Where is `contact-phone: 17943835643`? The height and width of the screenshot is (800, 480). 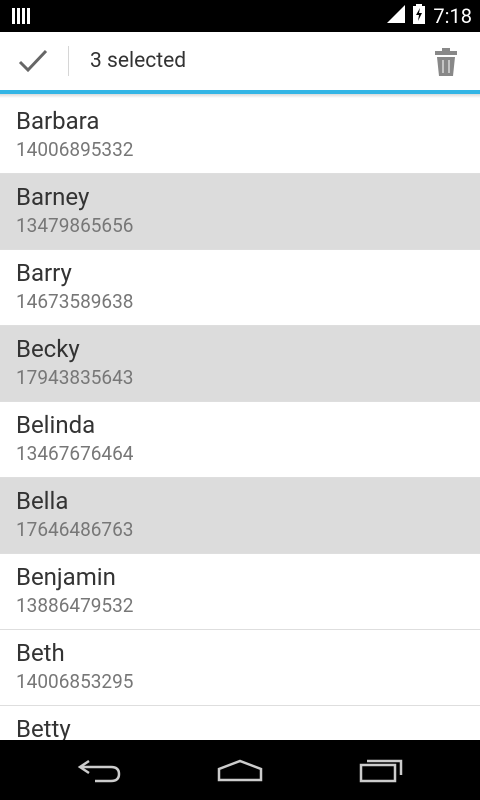 contact-phone: 17943835643 is located at coordinates (75, 377).